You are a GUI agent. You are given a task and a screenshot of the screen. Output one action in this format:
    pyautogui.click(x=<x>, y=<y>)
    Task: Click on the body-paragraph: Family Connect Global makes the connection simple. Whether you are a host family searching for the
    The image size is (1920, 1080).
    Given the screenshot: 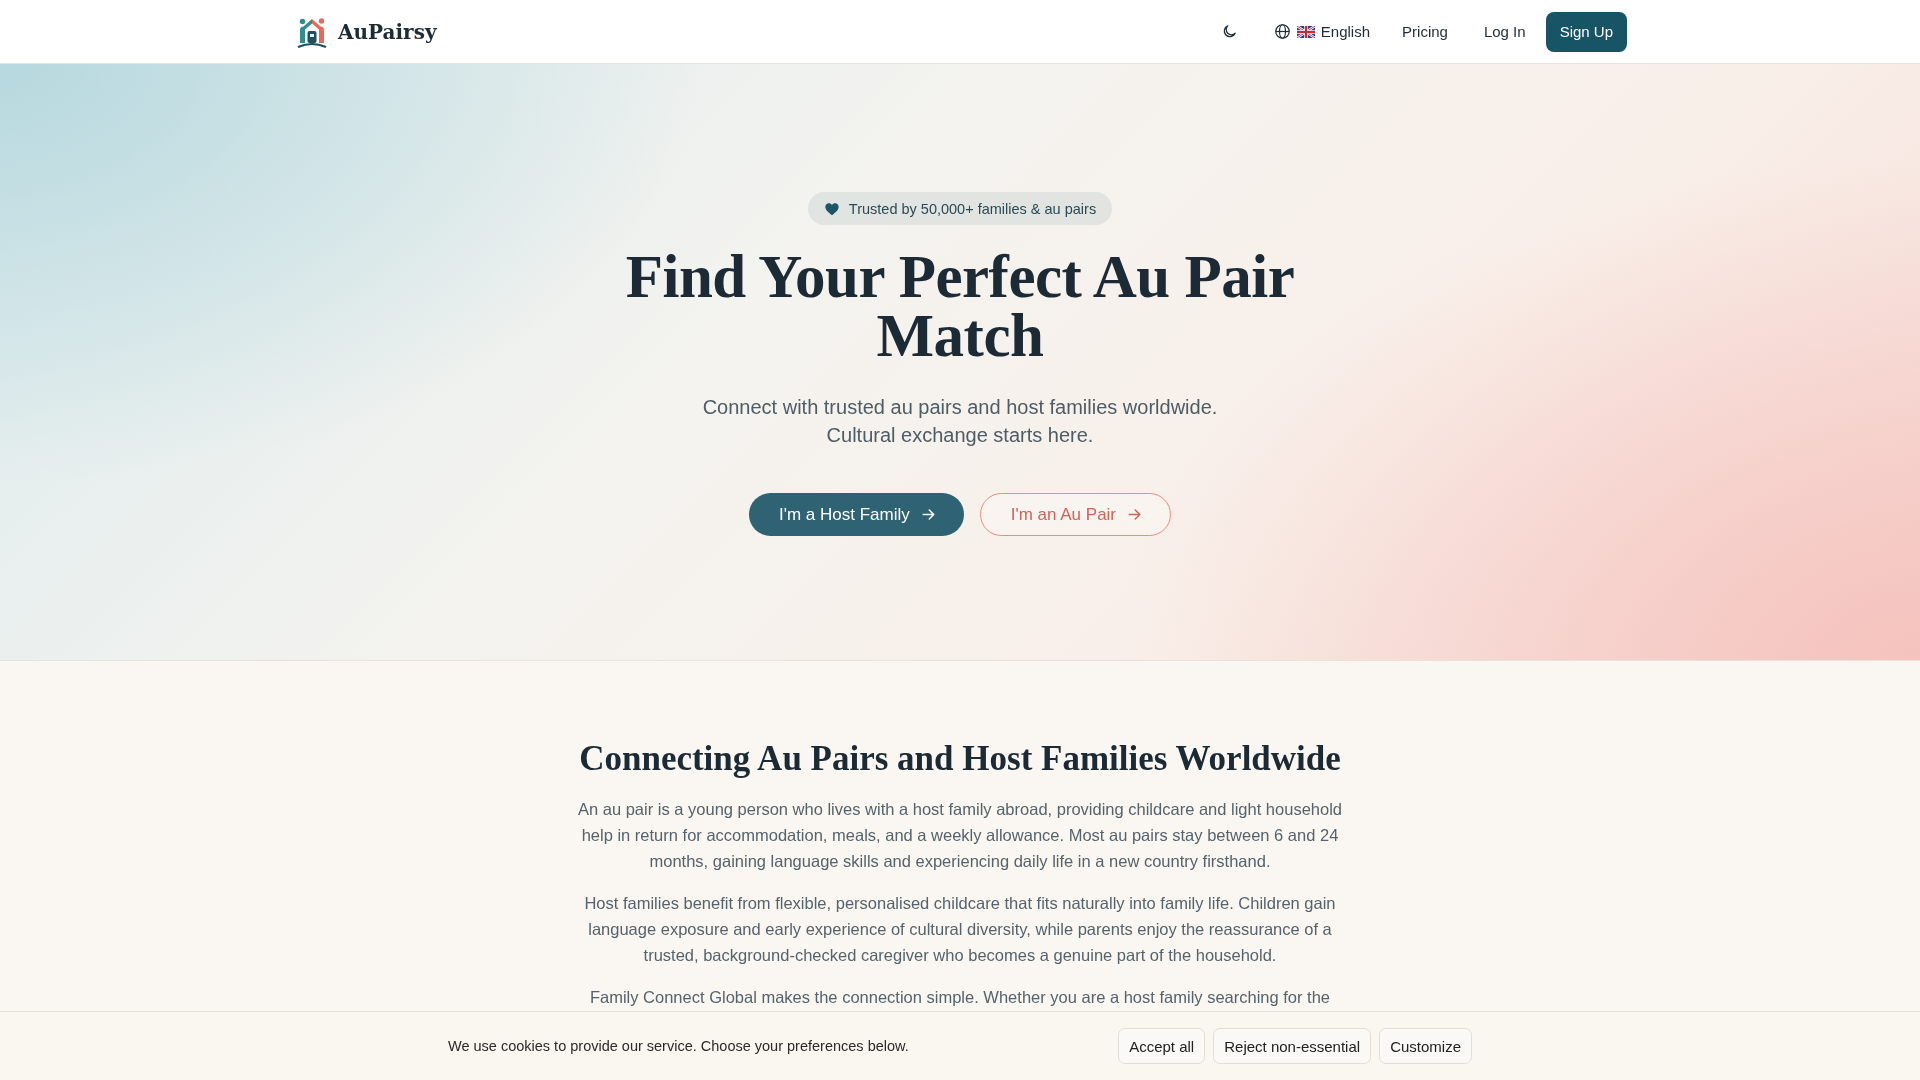 What is the action you would take?
    pyautogui.click(x=960, y=997)
    